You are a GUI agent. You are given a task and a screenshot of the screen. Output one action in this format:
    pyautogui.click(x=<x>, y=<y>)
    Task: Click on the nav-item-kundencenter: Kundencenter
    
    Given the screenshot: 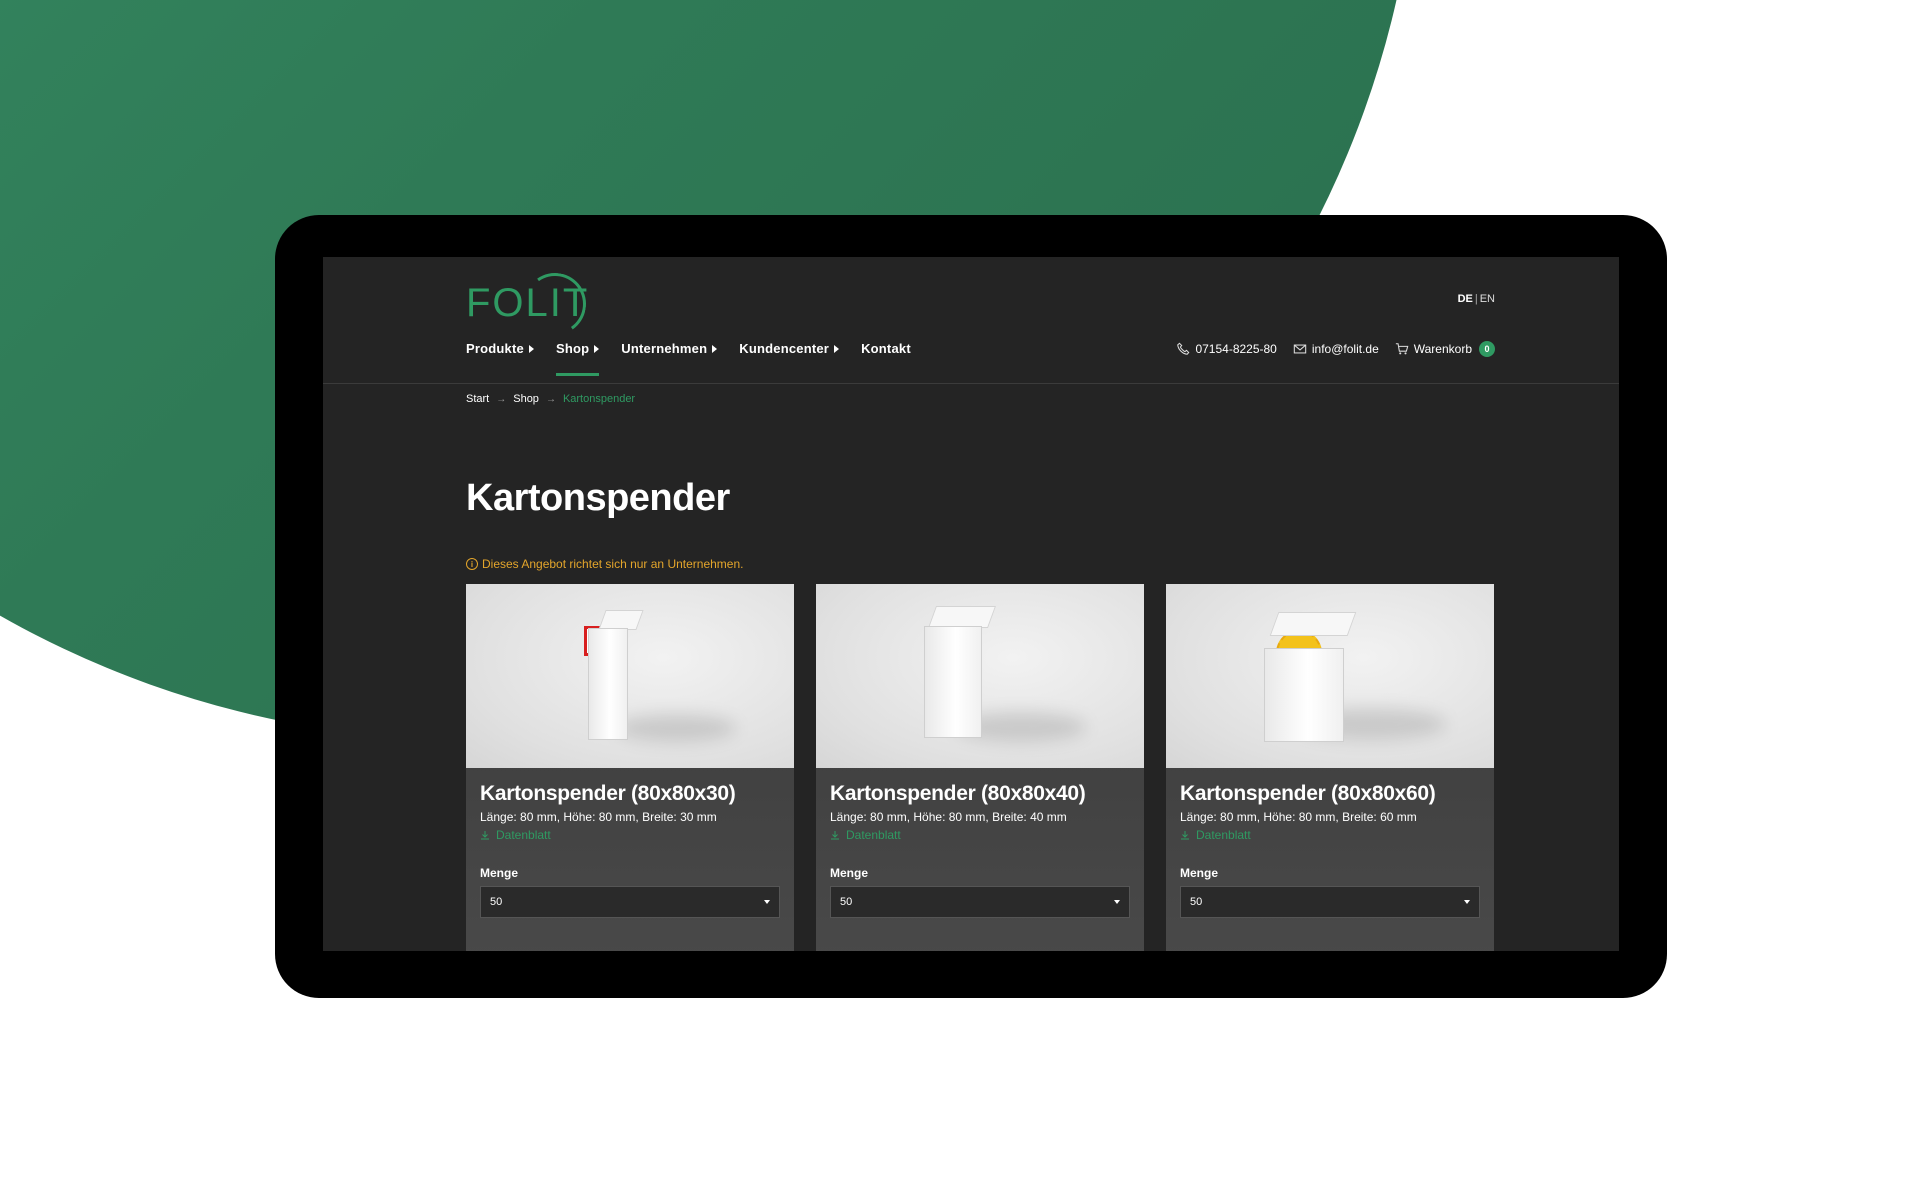 What is the action you would take?
    pyautogui.click(x=789, y=358)
    